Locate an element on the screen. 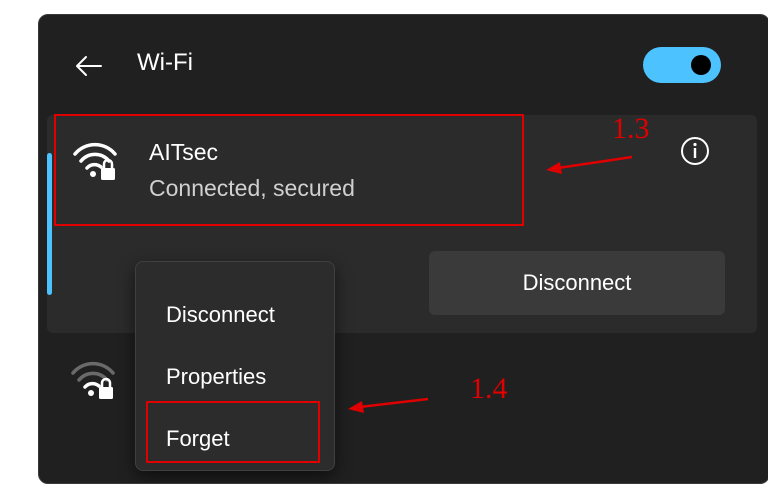  menu-item-properties: Properties is located at coordinates (216, 377).